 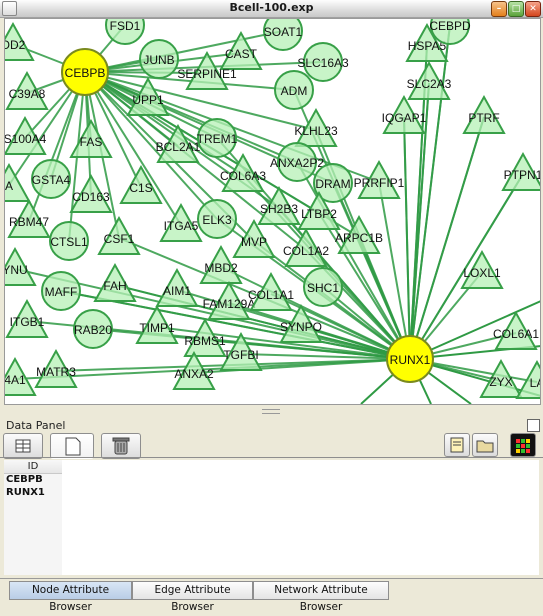 What do you see at coordinates (16, 270) in the screenshot?
I see `node-label: YNU` at bounding box center [16, 270].